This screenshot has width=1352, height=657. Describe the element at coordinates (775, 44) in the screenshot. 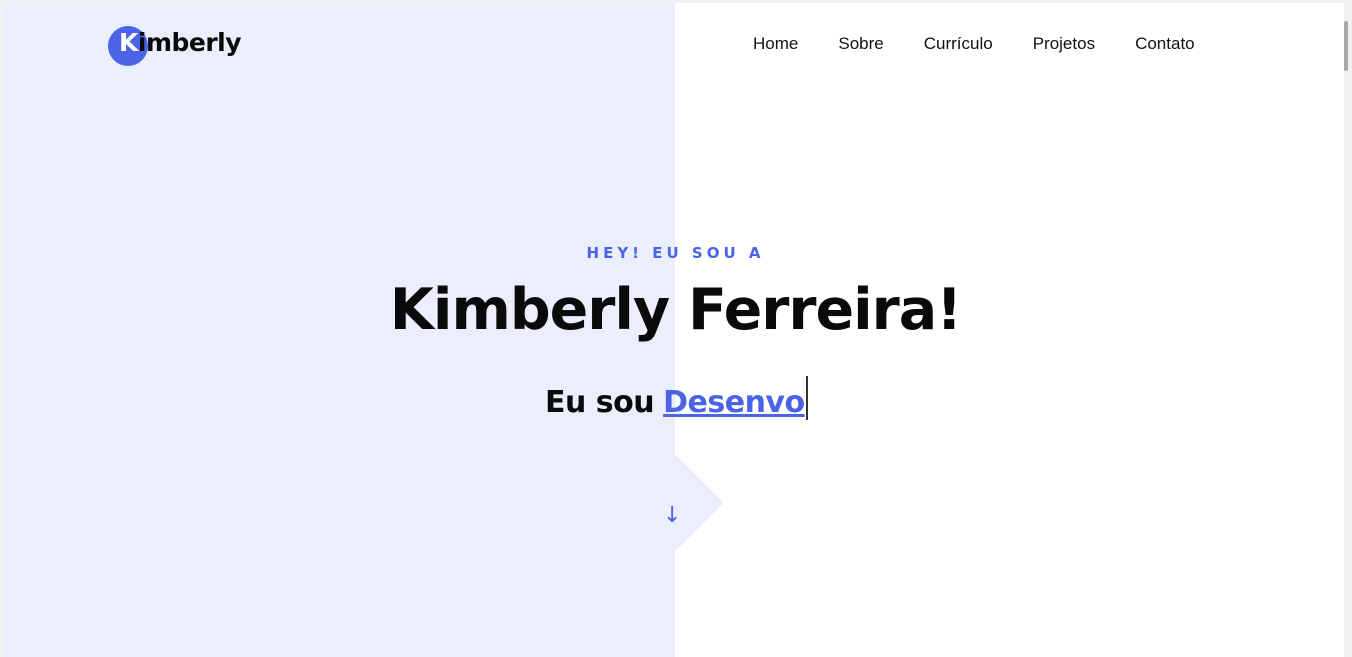

I see `nav-home: Home` at that location.